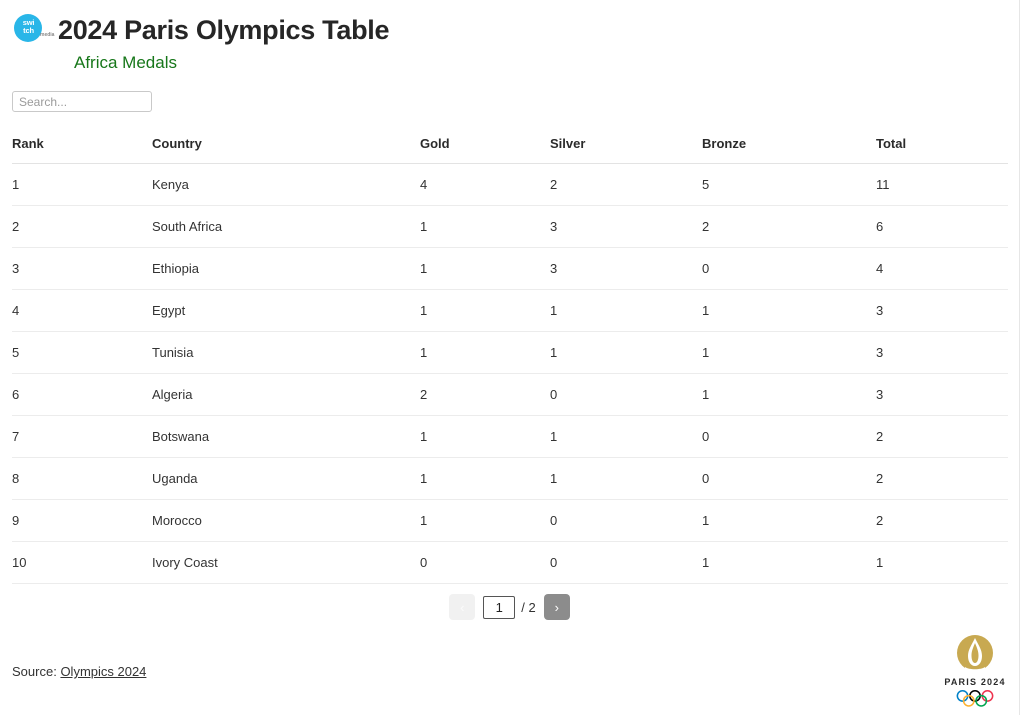 This screenshot has height=715, width=1020. Describe the element at coordinates (626, 147) in the screenshot. I see `column-header-silver: Silver` at that location.